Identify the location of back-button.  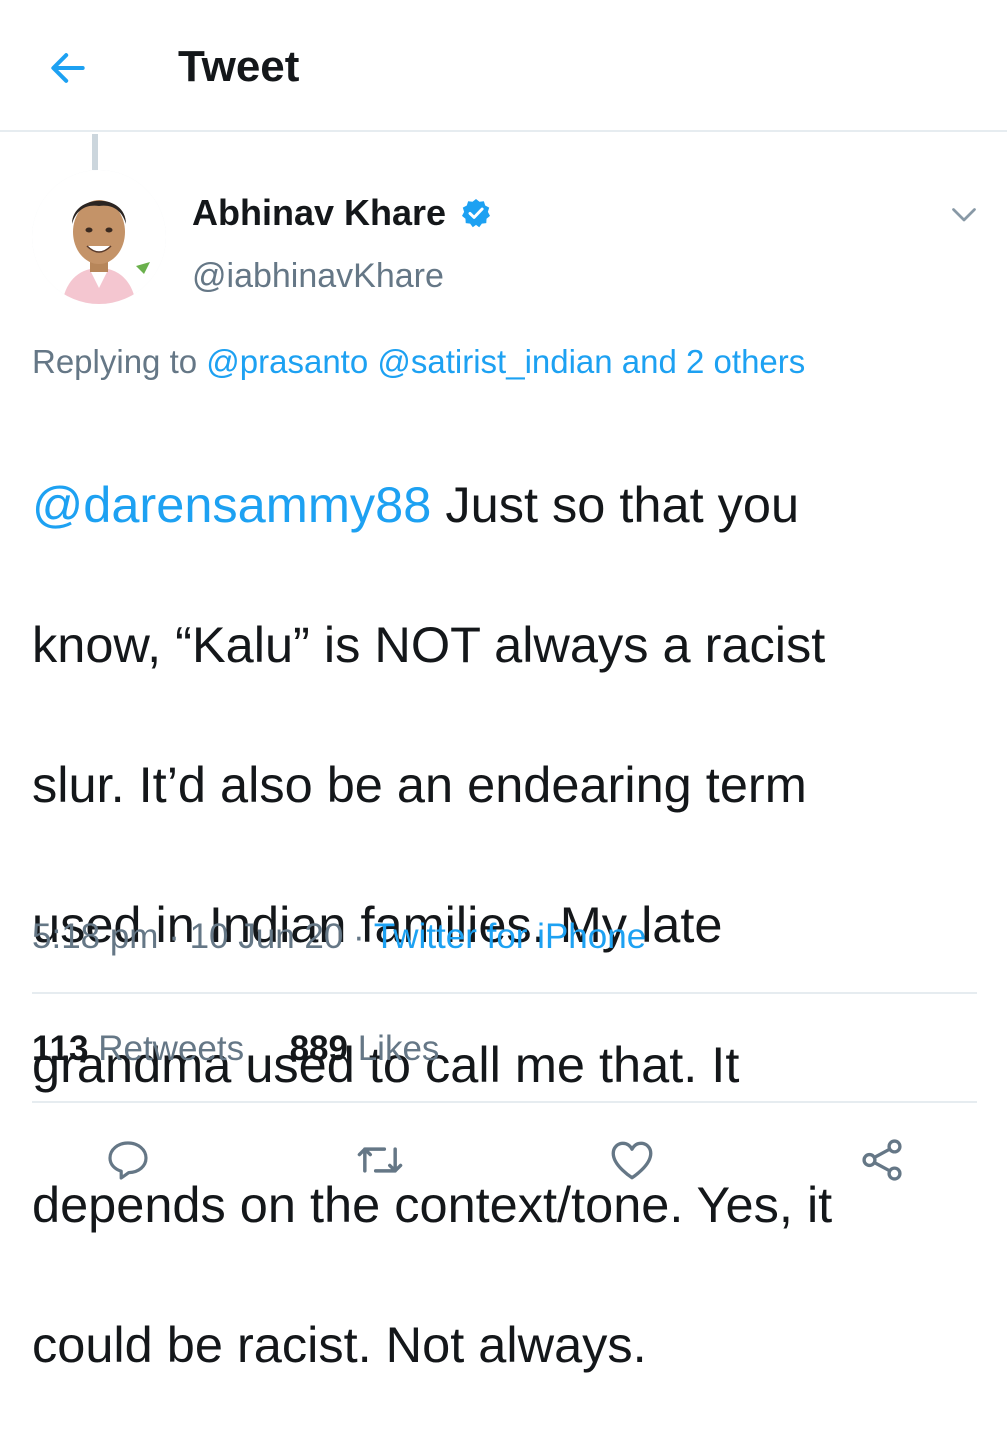
(68, 68).